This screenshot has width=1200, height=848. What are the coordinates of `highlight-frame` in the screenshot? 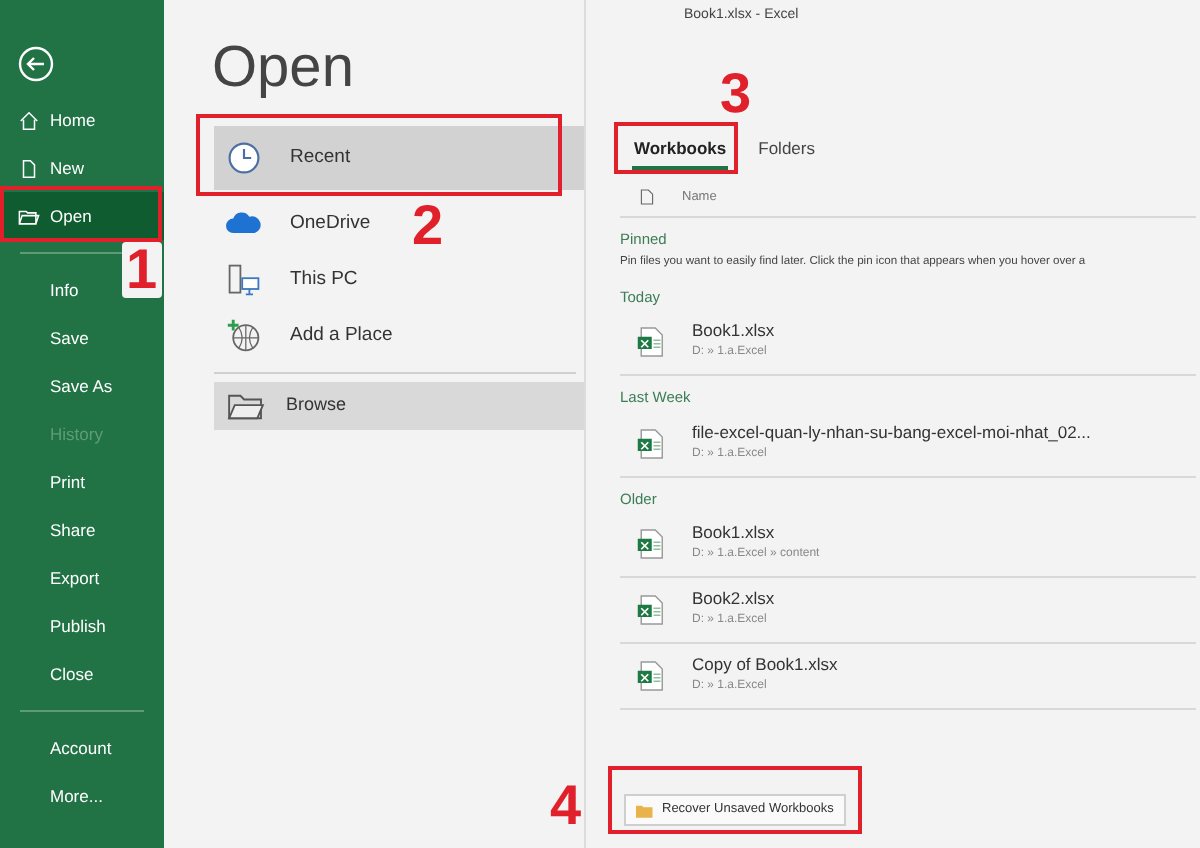 It's located at (676, 148).